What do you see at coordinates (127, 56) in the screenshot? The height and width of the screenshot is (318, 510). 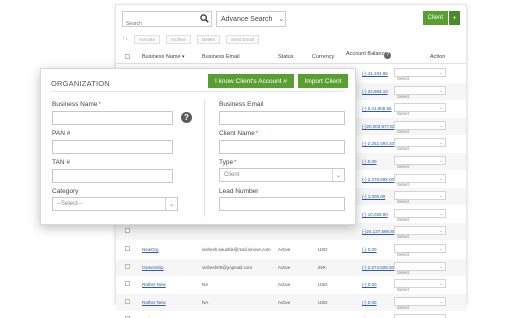 I see `select-all-checkbox` at bounding box center [127, 56].